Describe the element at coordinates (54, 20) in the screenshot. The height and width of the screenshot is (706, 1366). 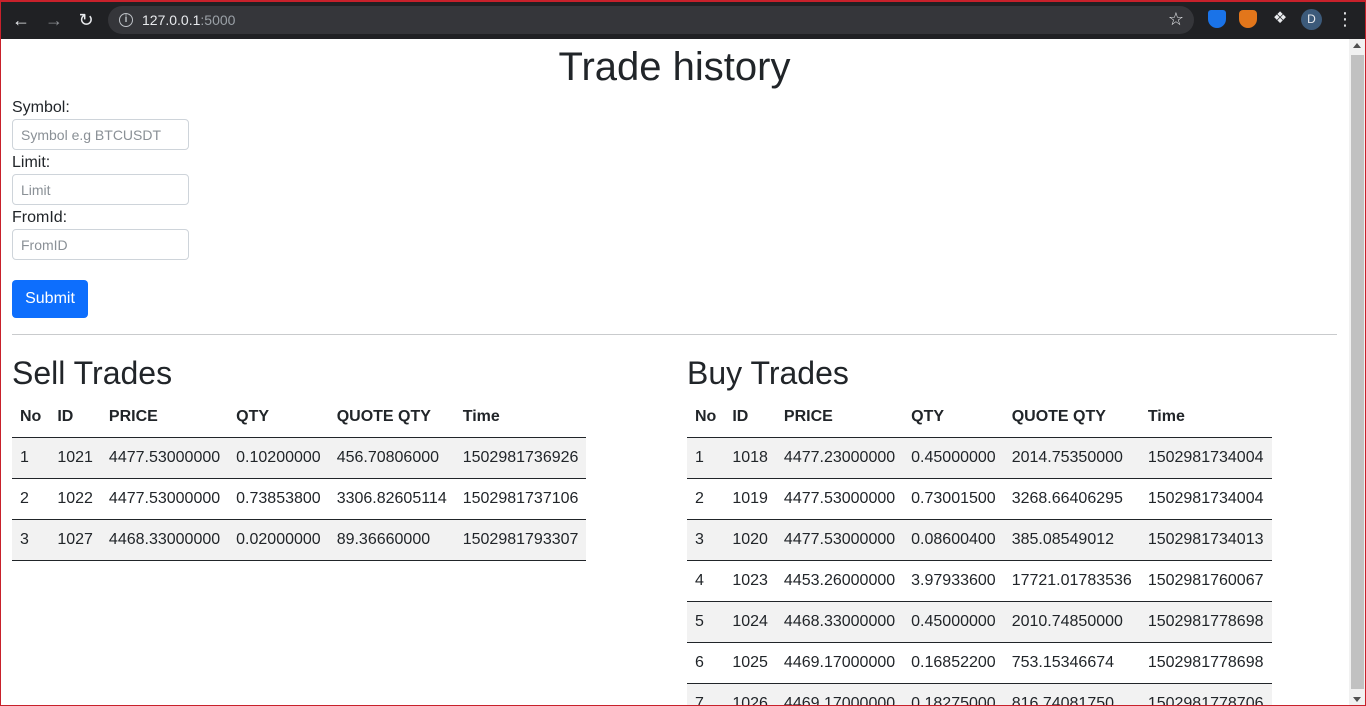
I see `forward-arrow-icon: →` at that location.